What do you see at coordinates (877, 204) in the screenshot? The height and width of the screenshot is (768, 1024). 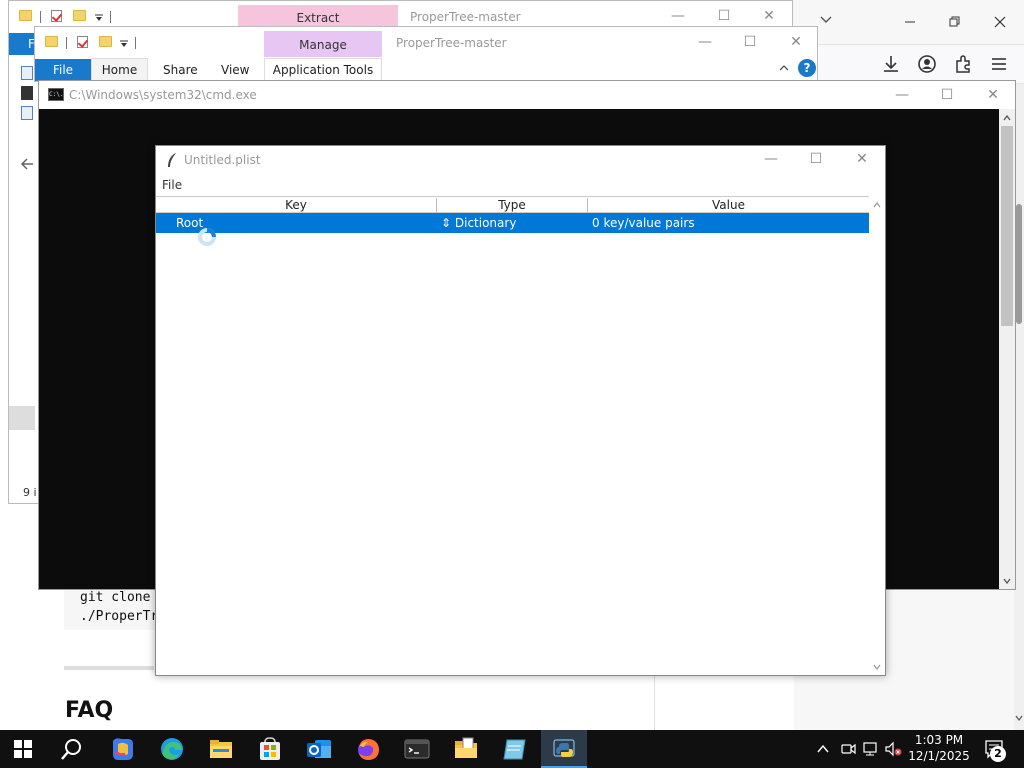 I see `propertree-scroll-up-icon` at bounding box center [877, 204].